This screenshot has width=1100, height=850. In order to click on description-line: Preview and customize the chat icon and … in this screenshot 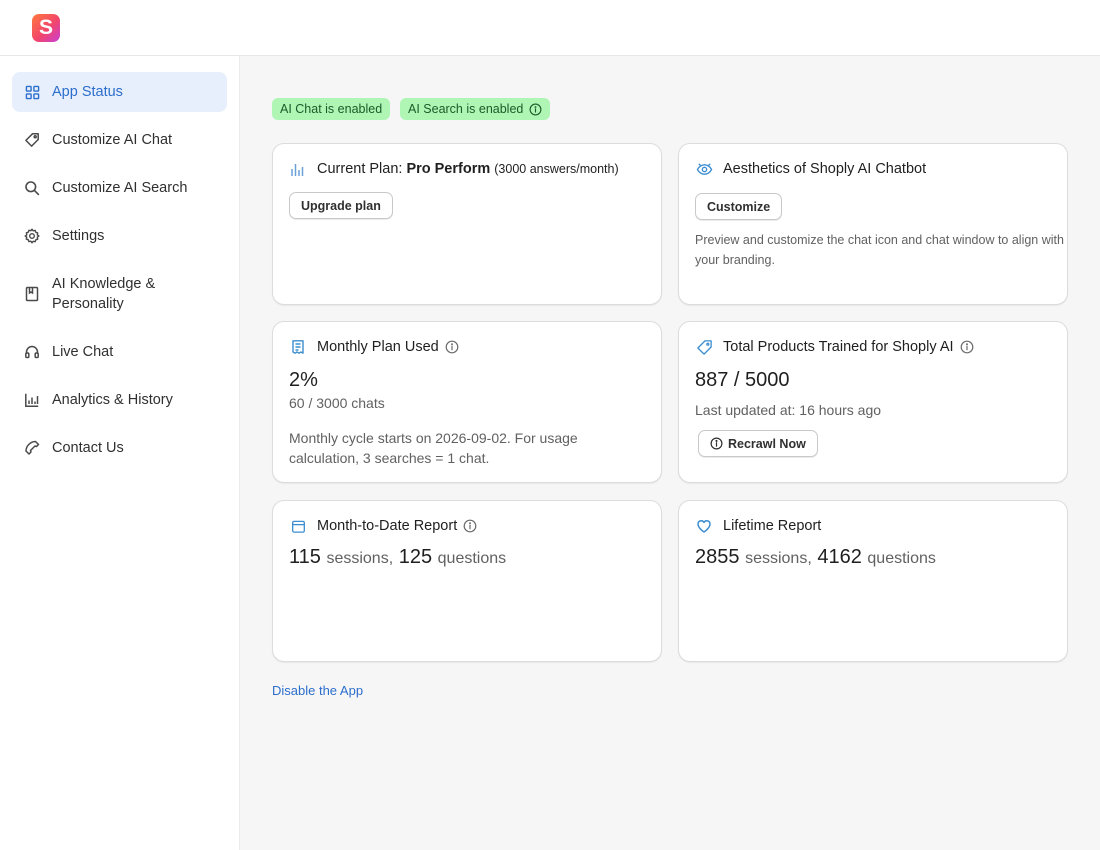, I will do `click(879, 240)`.